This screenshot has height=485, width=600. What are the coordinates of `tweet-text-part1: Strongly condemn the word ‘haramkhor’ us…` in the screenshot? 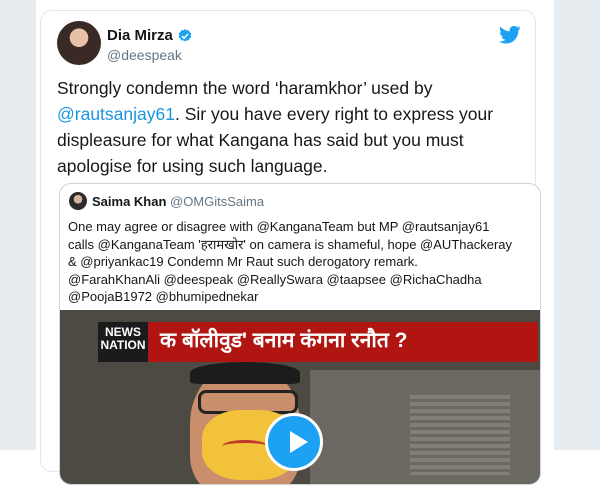 It's located at (245, 88).